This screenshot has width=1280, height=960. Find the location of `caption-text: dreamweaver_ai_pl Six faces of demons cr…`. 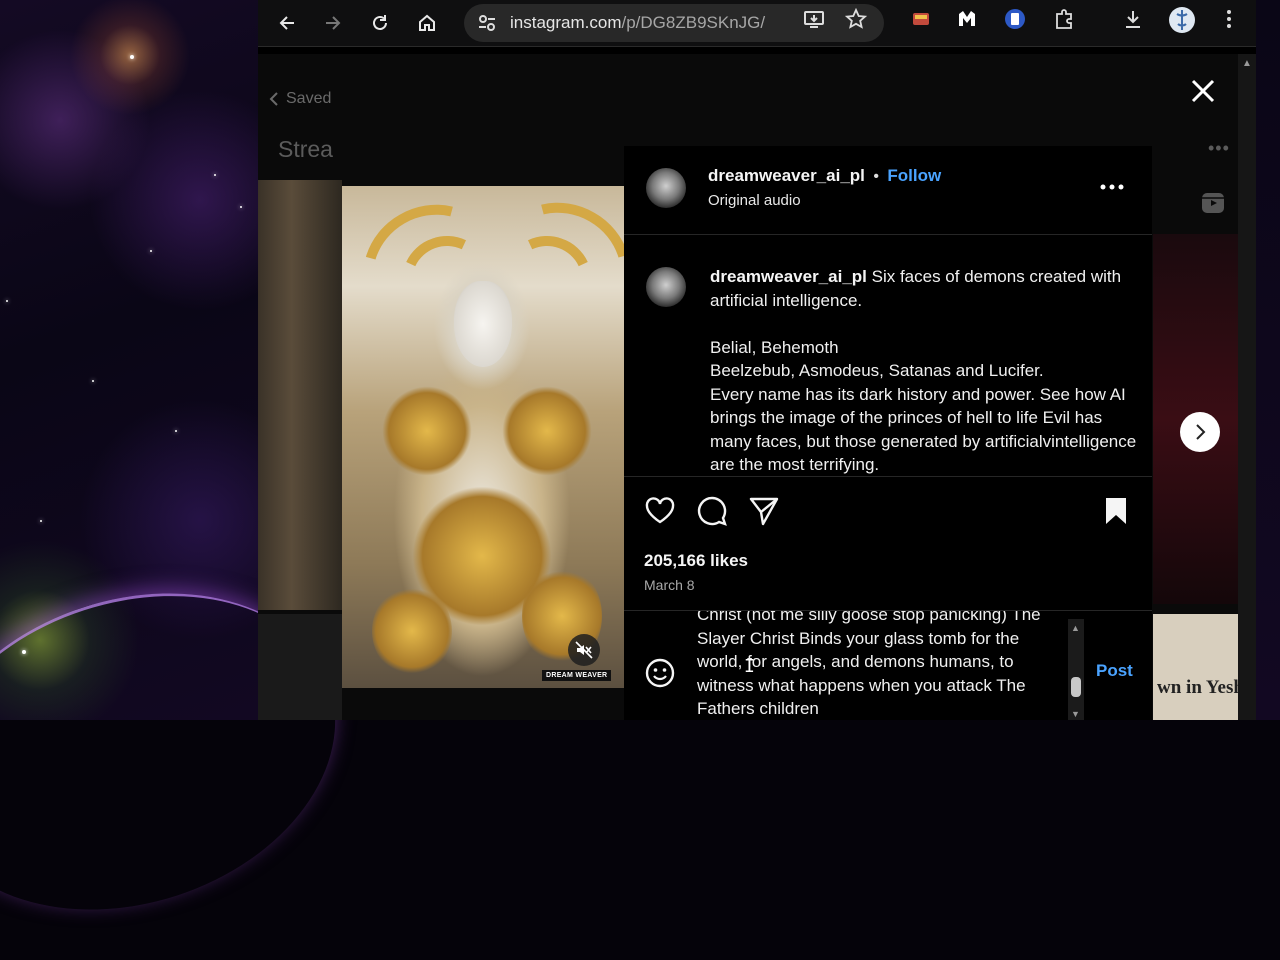

caption-text: dreamweaver_ai_pl Six faces of demons cr… is located at coordinates (925, 370).